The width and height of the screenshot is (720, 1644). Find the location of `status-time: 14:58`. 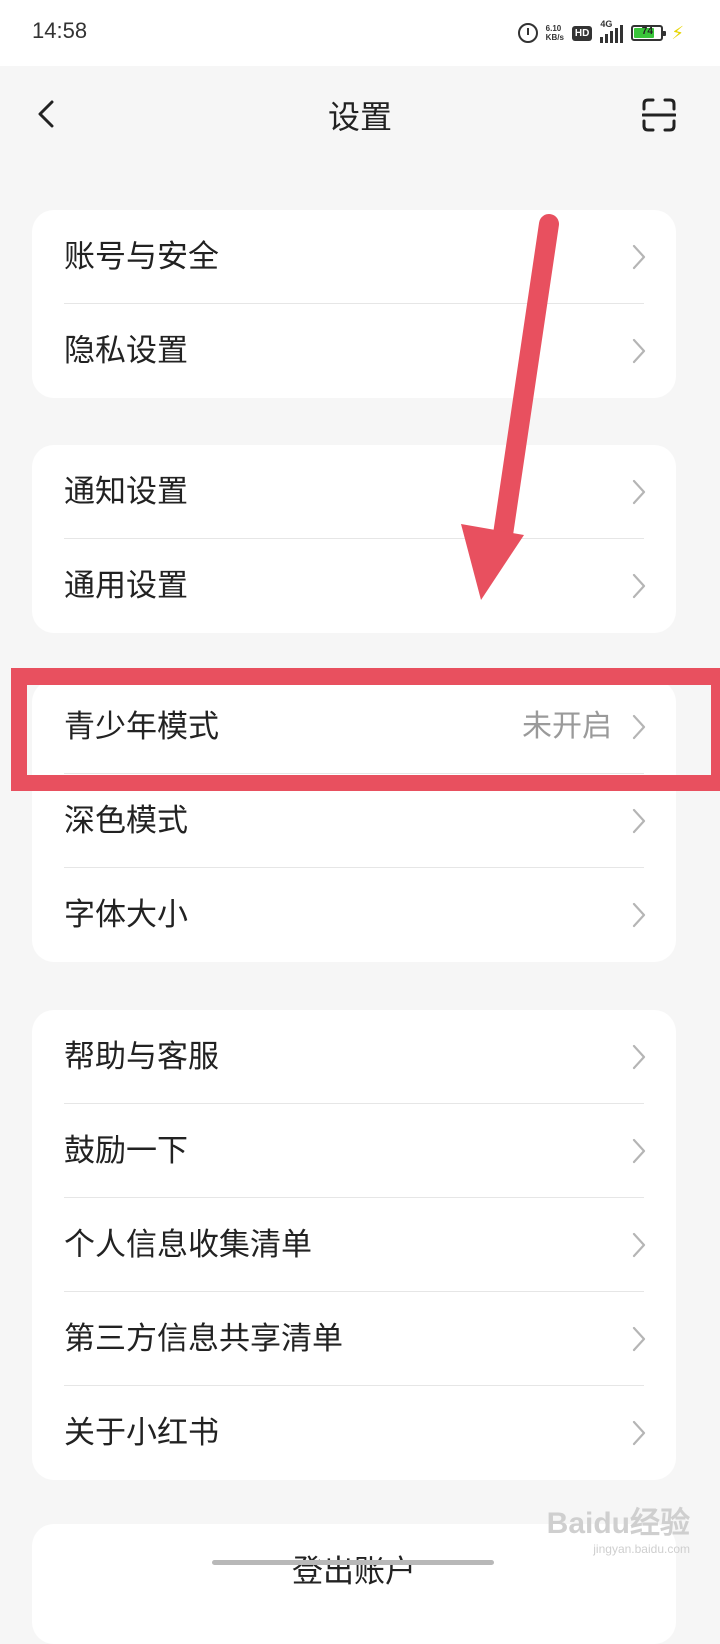

status-time: 14:58 is located at coordinates (60, 30).